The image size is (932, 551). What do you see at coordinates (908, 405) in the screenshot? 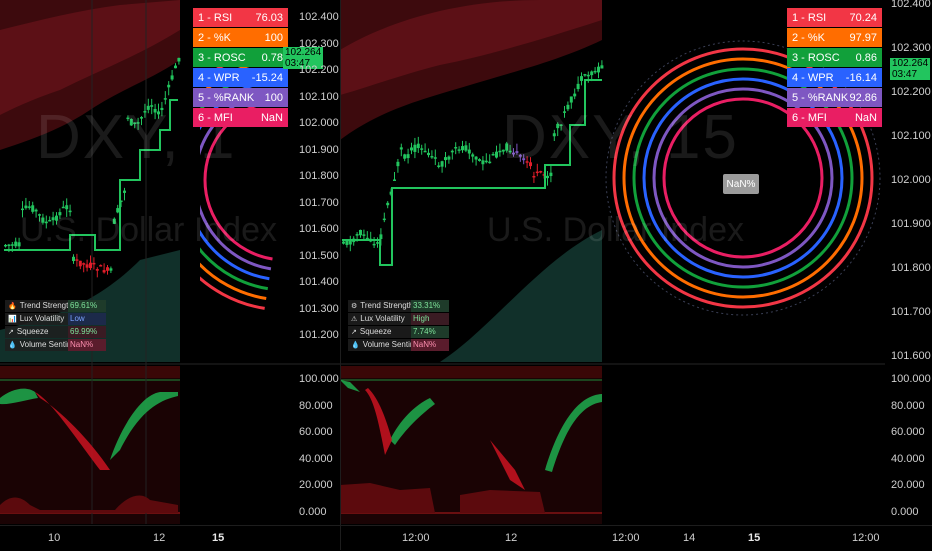
I see `osc-axis-label: 80.000` at bounding box center [908, 405].